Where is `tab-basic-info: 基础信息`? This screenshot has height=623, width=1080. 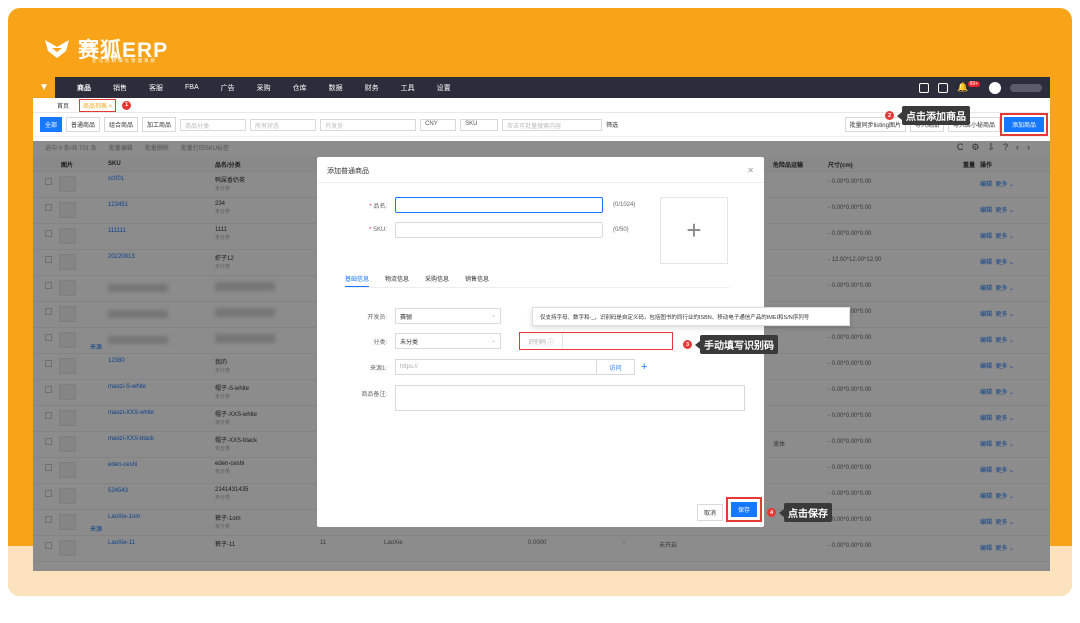
tab-basic-info: 基础信息 is located at coordinates (357, 280).